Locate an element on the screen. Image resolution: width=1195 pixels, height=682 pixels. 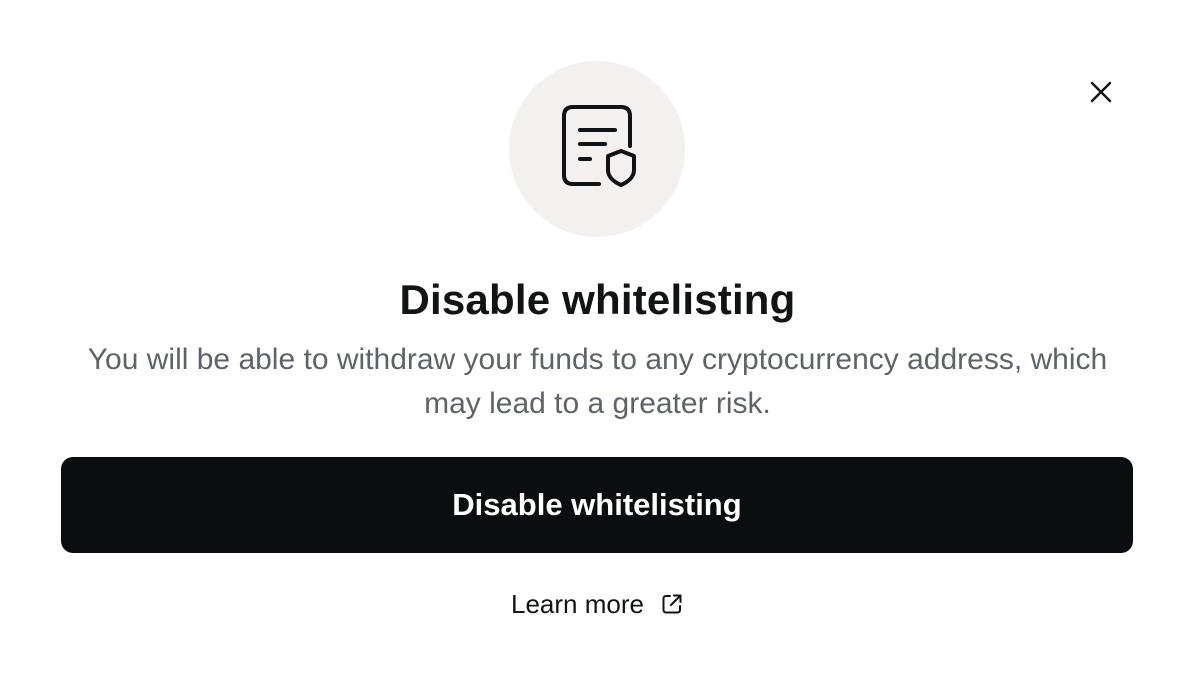
close-icon is located at coordinates (1101, 93).